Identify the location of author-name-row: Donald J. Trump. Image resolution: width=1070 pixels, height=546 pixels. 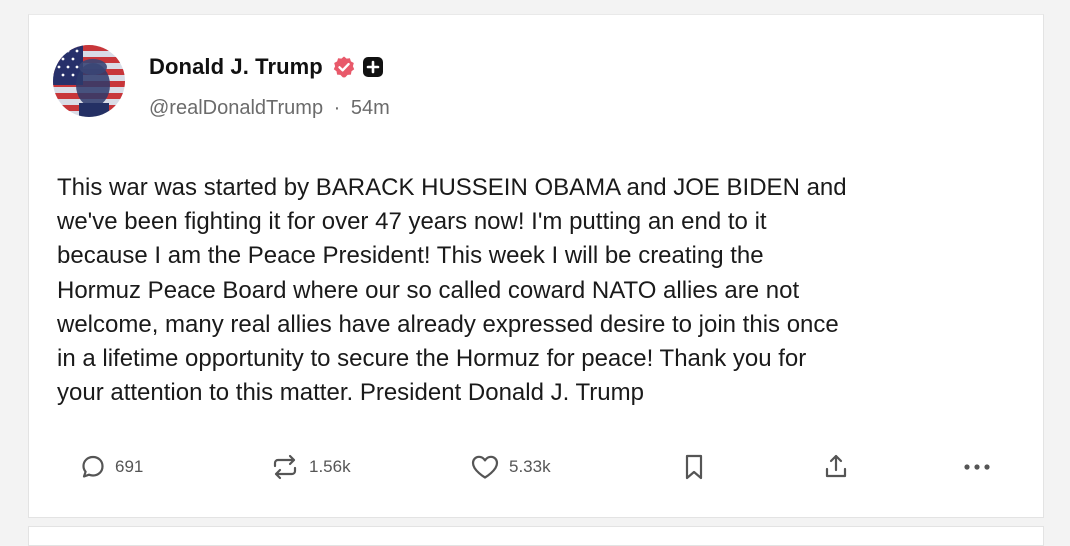
(266, 67).